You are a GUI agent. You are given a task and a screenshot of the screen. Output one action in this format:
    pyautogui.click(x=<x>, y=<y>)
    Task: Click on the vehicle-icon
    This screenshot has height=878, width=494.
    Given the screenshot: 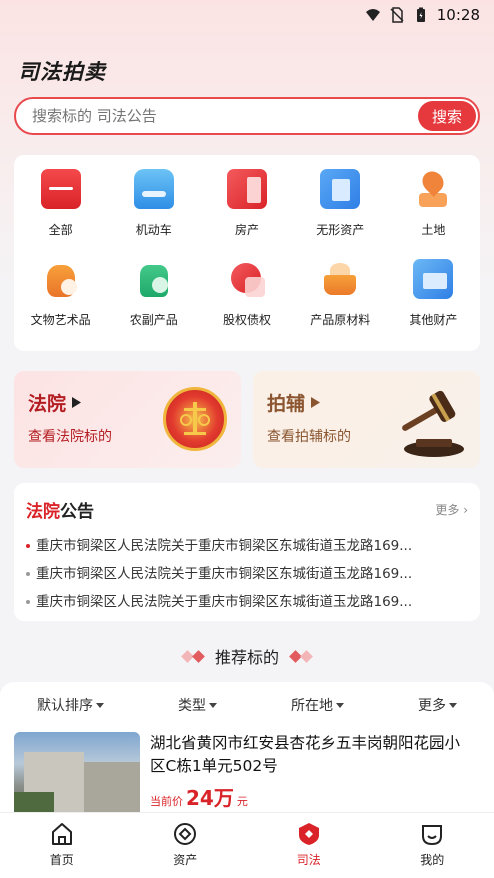 What is the action you would take?
    pyautogui.click(x=153, y=189)
    